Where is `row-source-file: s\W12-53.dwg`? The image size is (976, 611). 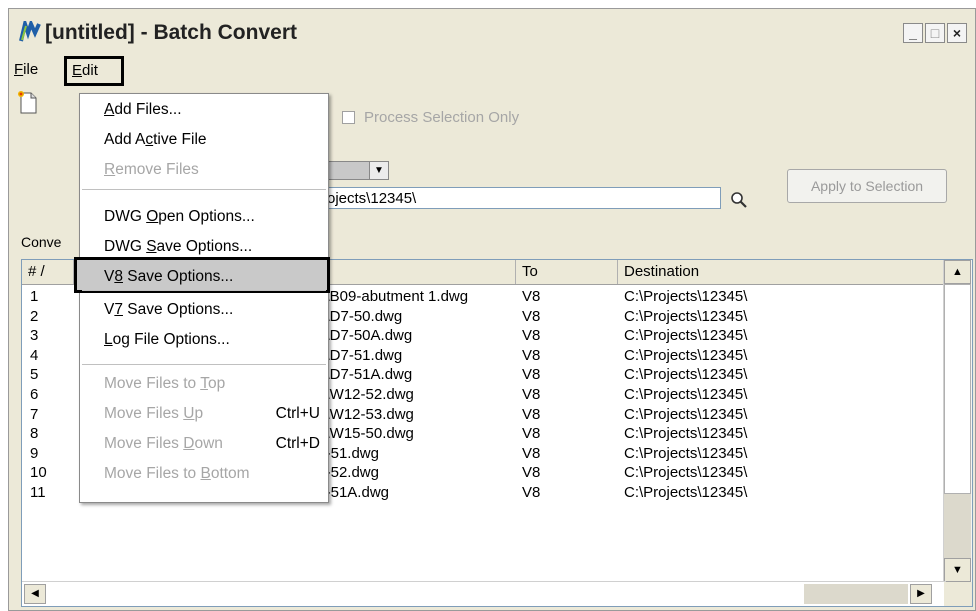
row-source-file: s\W12-53.dwg is located at coordinates (366, 414).